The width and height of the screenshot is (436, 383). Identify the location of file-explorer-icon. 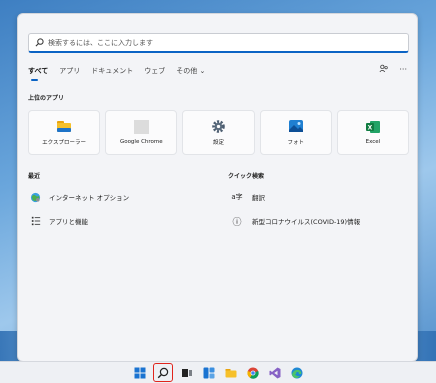
(230, 372).